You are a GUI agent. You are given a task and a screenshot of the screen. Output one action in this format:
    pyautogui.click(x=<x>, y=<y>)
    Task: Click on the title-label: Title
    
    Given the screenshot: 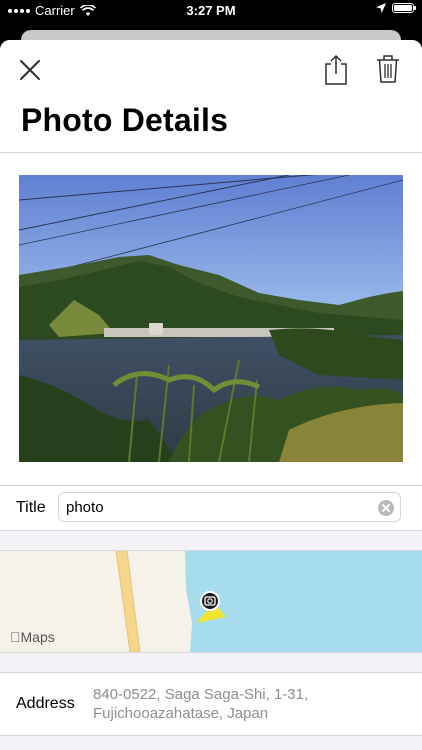 What is the action you would take?
    pyautogui.click(x=31, y=507)
    